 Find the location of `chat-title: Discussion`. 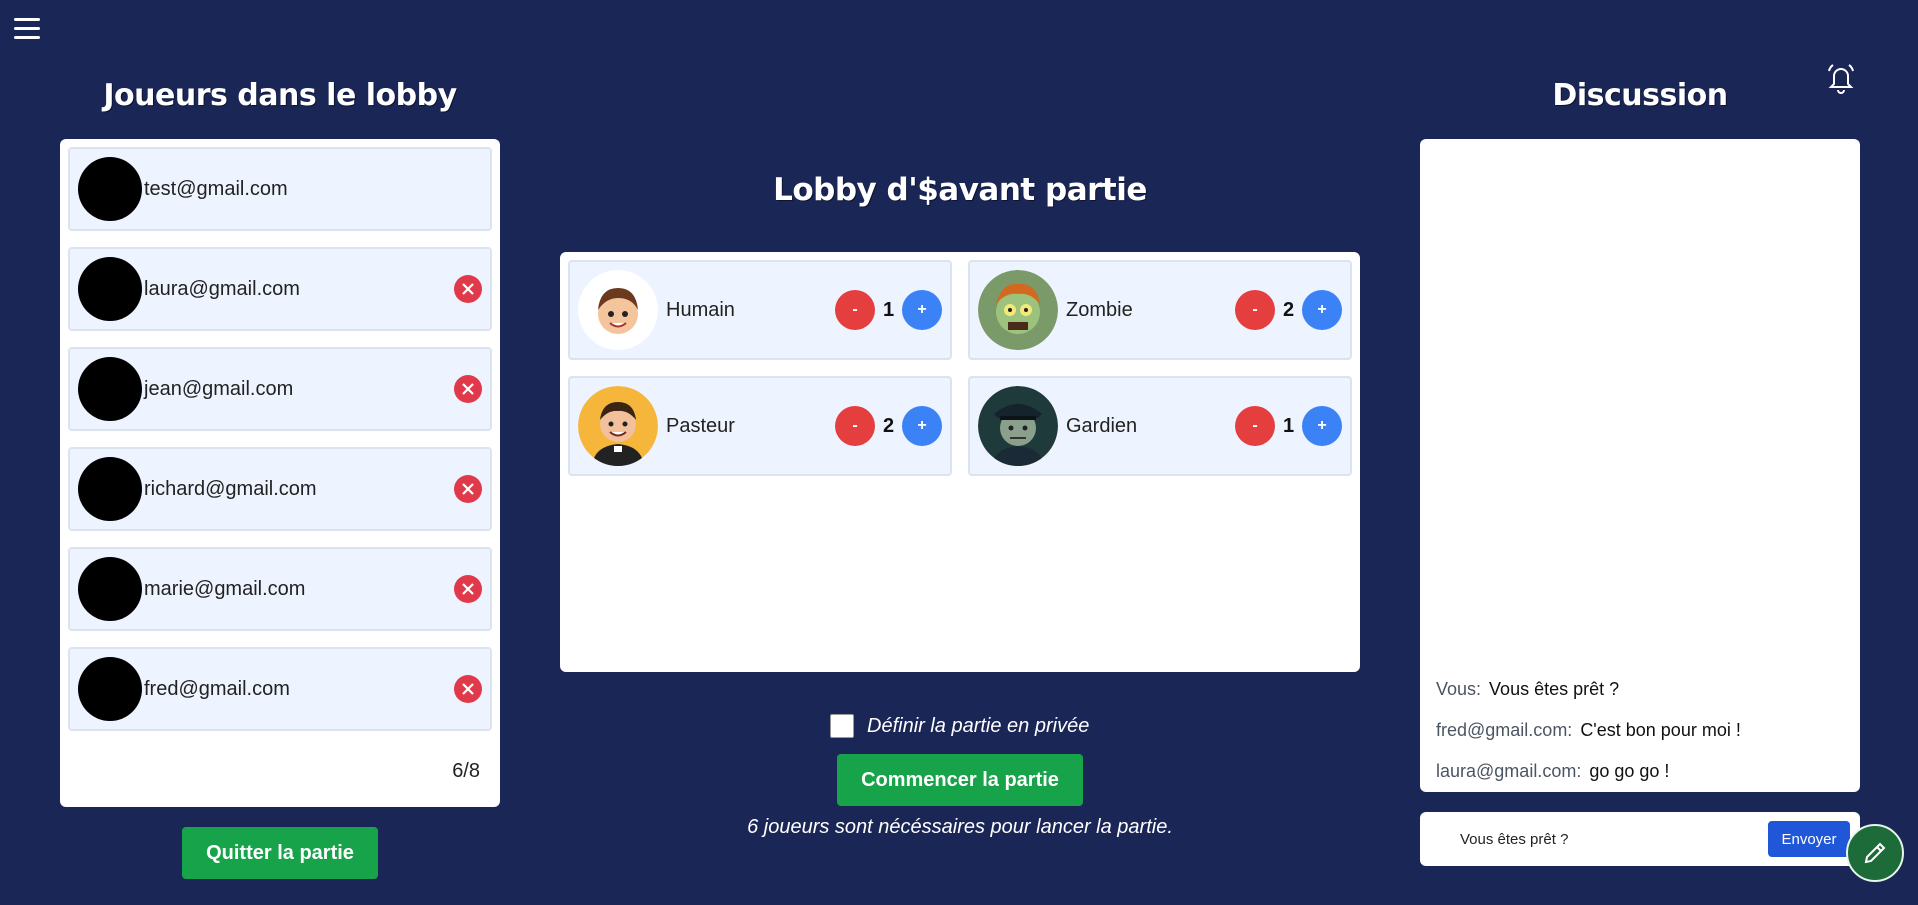

chat-title: Discussion is located at coordinates (1640, 95).